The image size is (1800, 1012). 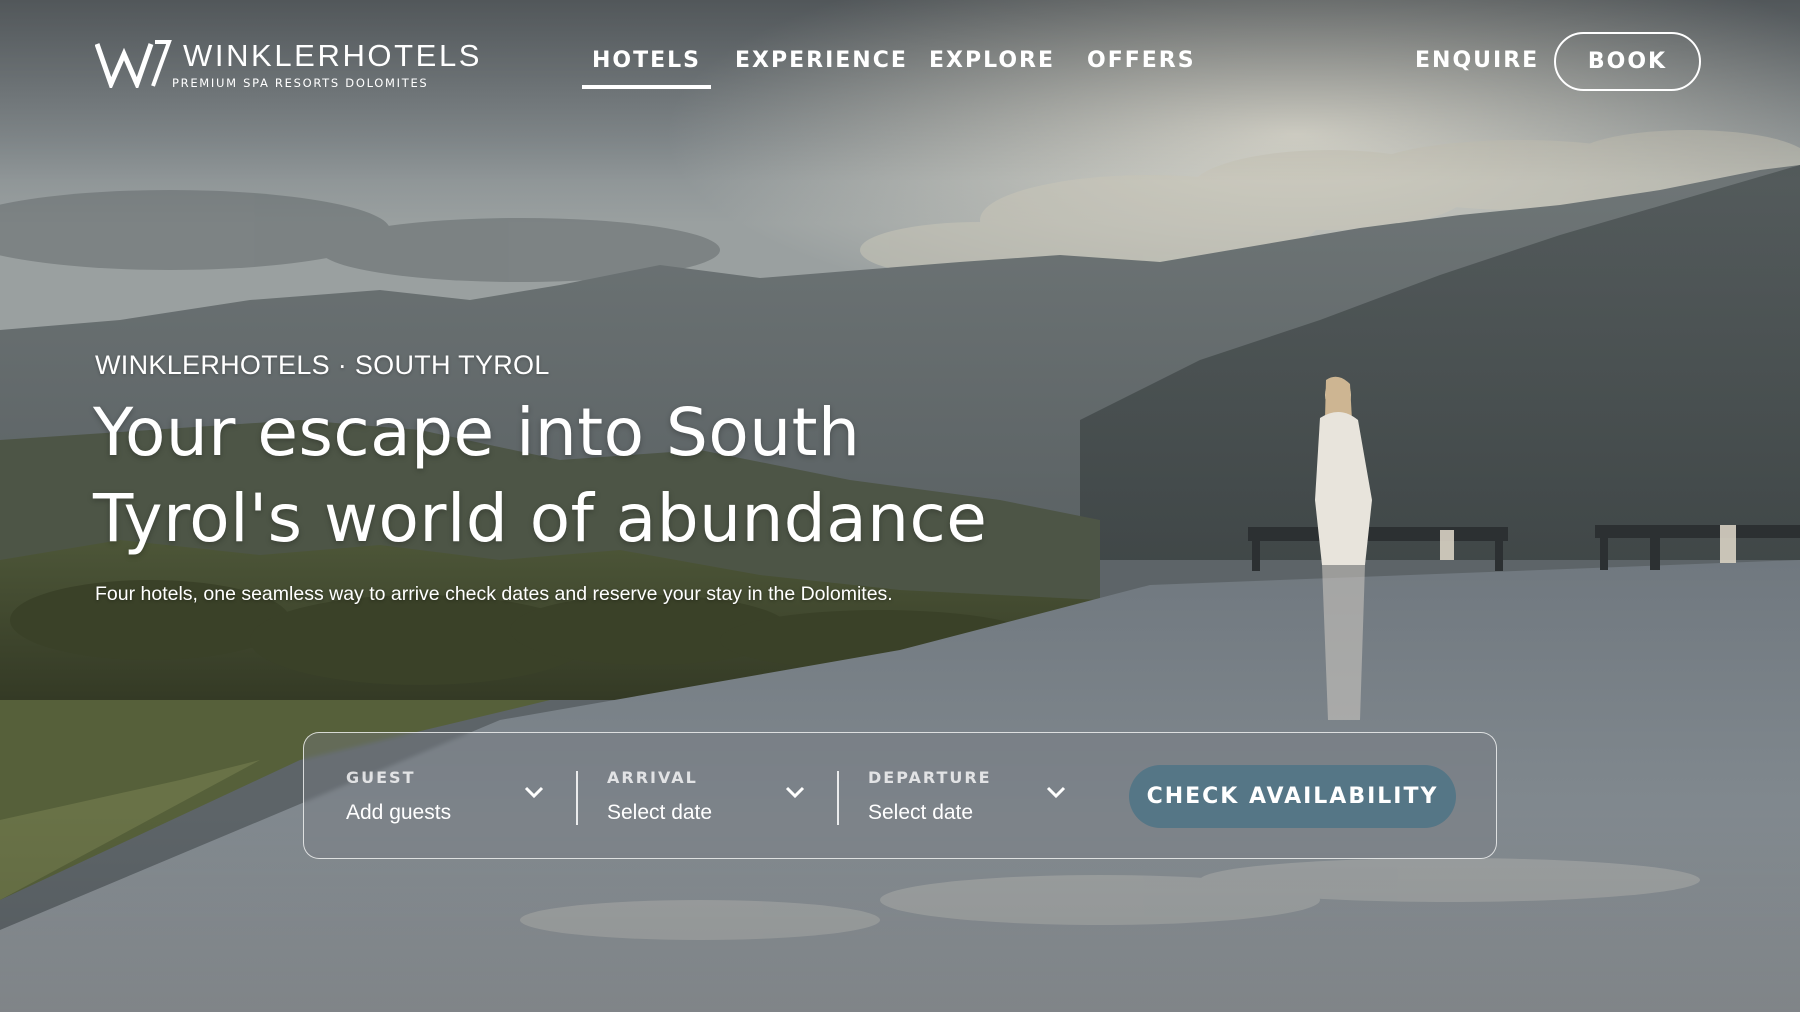 I want to click on brand-tagline: PREMIUM SPA RESORTS DOLOMITES, so click(x=300, y=83).